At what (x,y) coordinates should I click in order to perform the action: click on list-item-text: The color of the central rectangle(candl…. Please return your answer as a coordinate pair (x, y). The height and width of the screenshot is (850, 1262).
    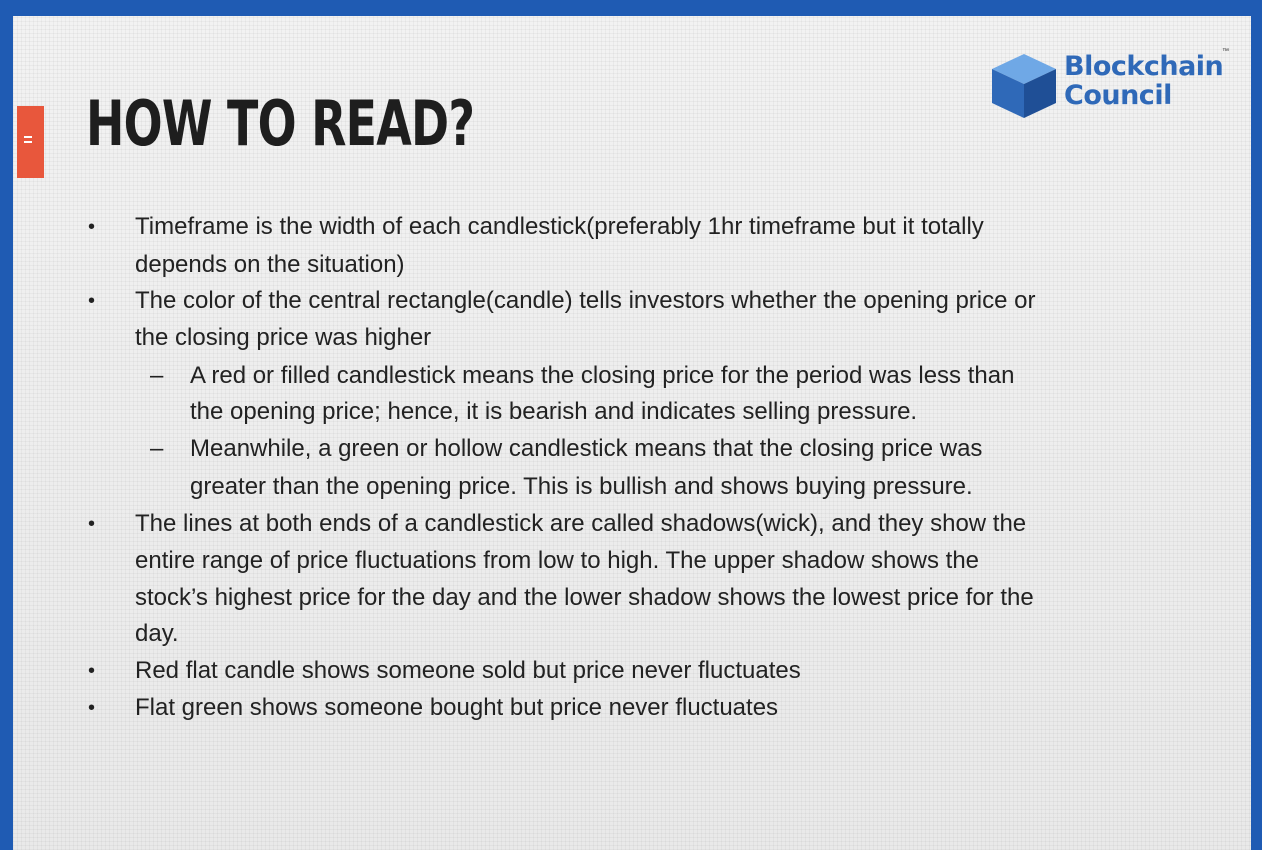
    Looking at the image, I should click on (585, 300).